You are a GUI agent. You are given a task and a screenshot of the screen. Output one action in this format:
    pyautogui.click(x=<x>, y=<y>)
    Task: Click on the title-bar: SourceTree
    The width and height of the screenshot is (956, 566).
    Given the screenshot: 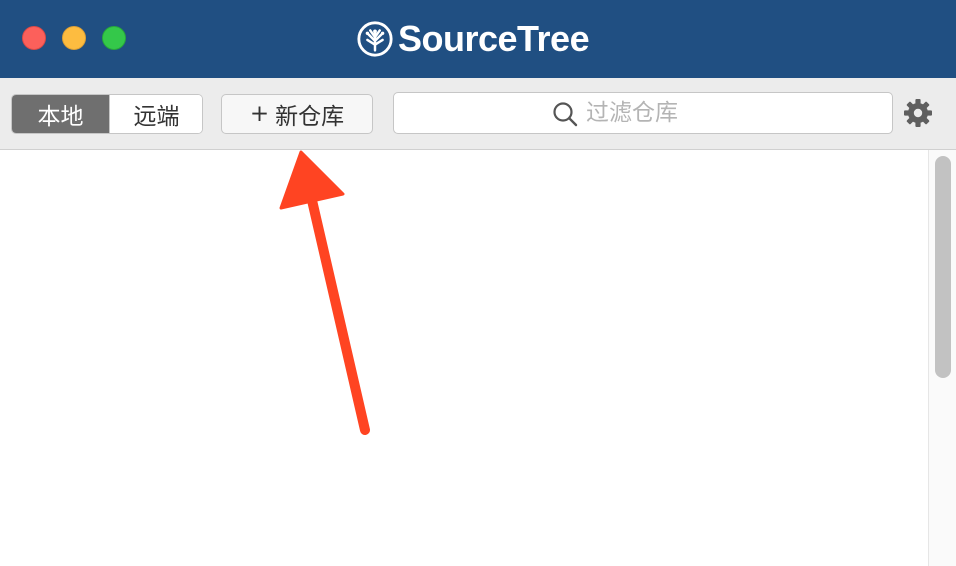 What is the action you would take?
    pyautogui.click(x=478, y=39)
    